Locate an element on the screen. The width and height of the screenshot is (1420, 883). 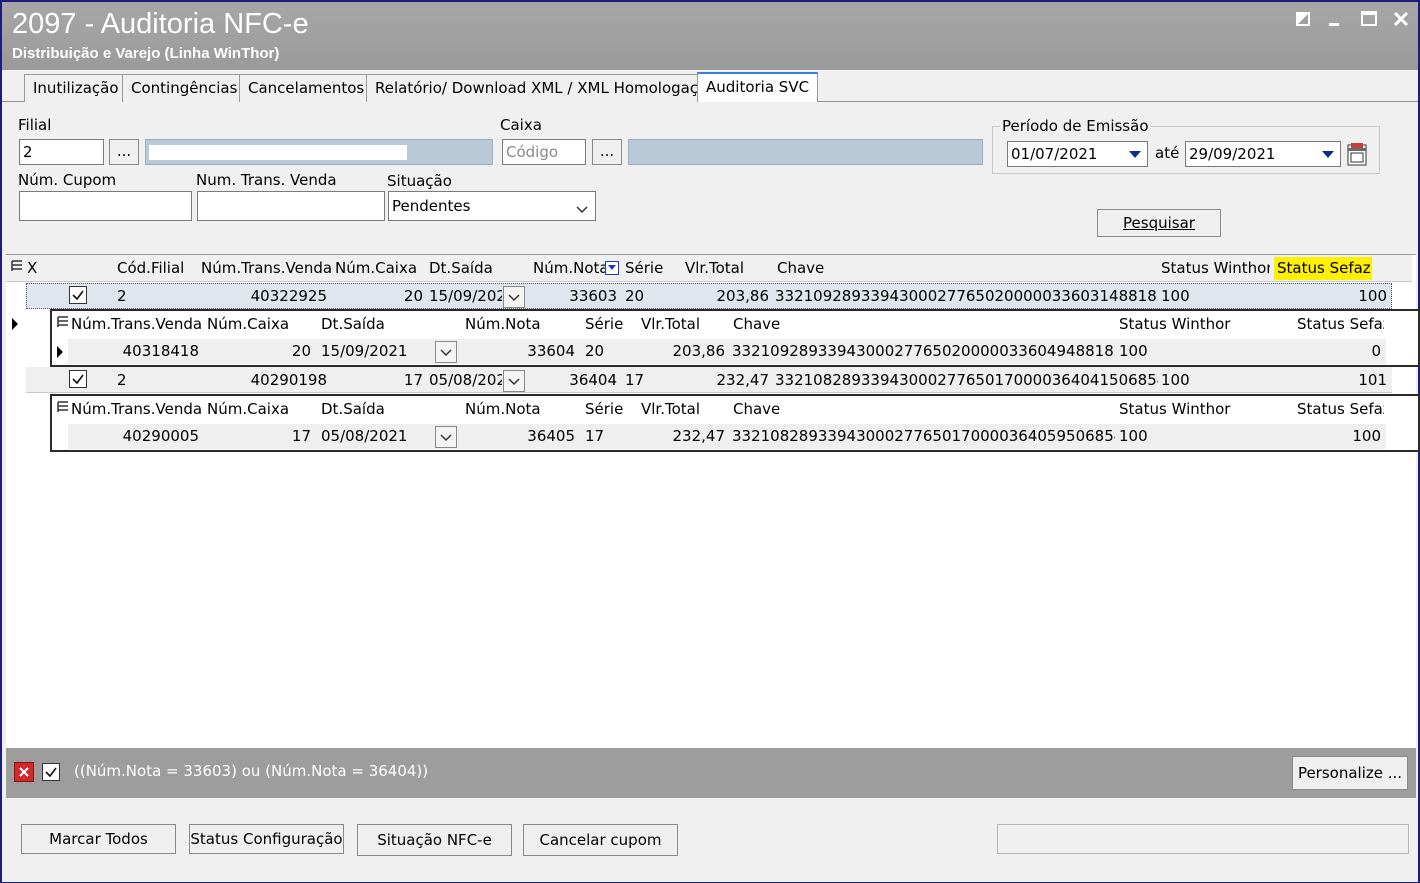
detail-1-dt-saida: 15/09/2021 is located at coordinates (364, 351).